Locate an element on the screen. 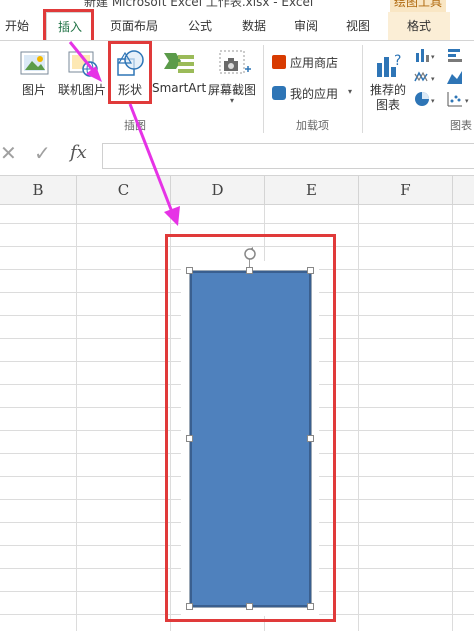  recommended-charts-icon: ? is located at coordinates (389, 65).